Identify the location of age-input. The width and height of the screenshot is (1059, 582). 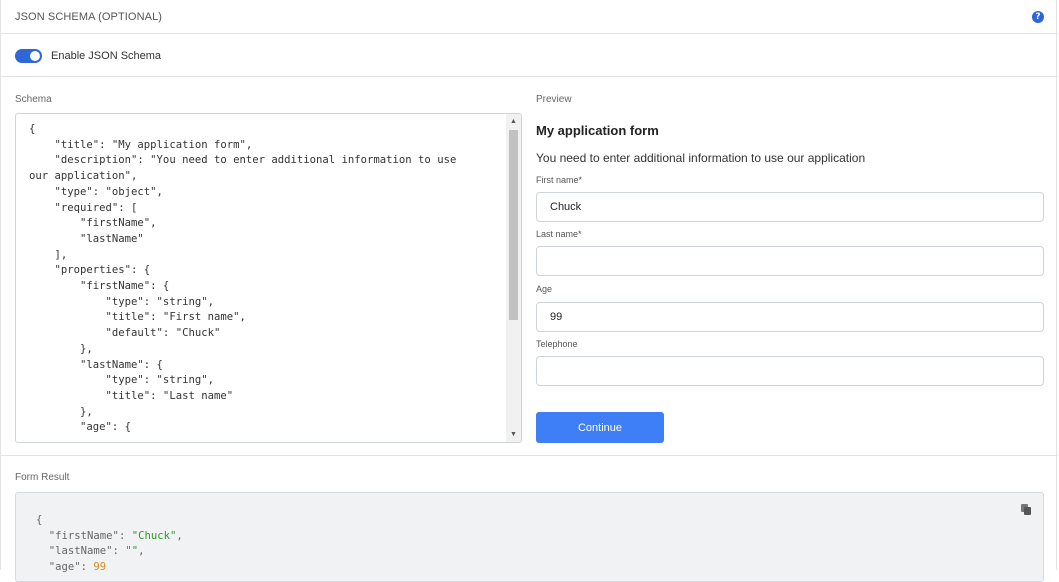
(790, 317).